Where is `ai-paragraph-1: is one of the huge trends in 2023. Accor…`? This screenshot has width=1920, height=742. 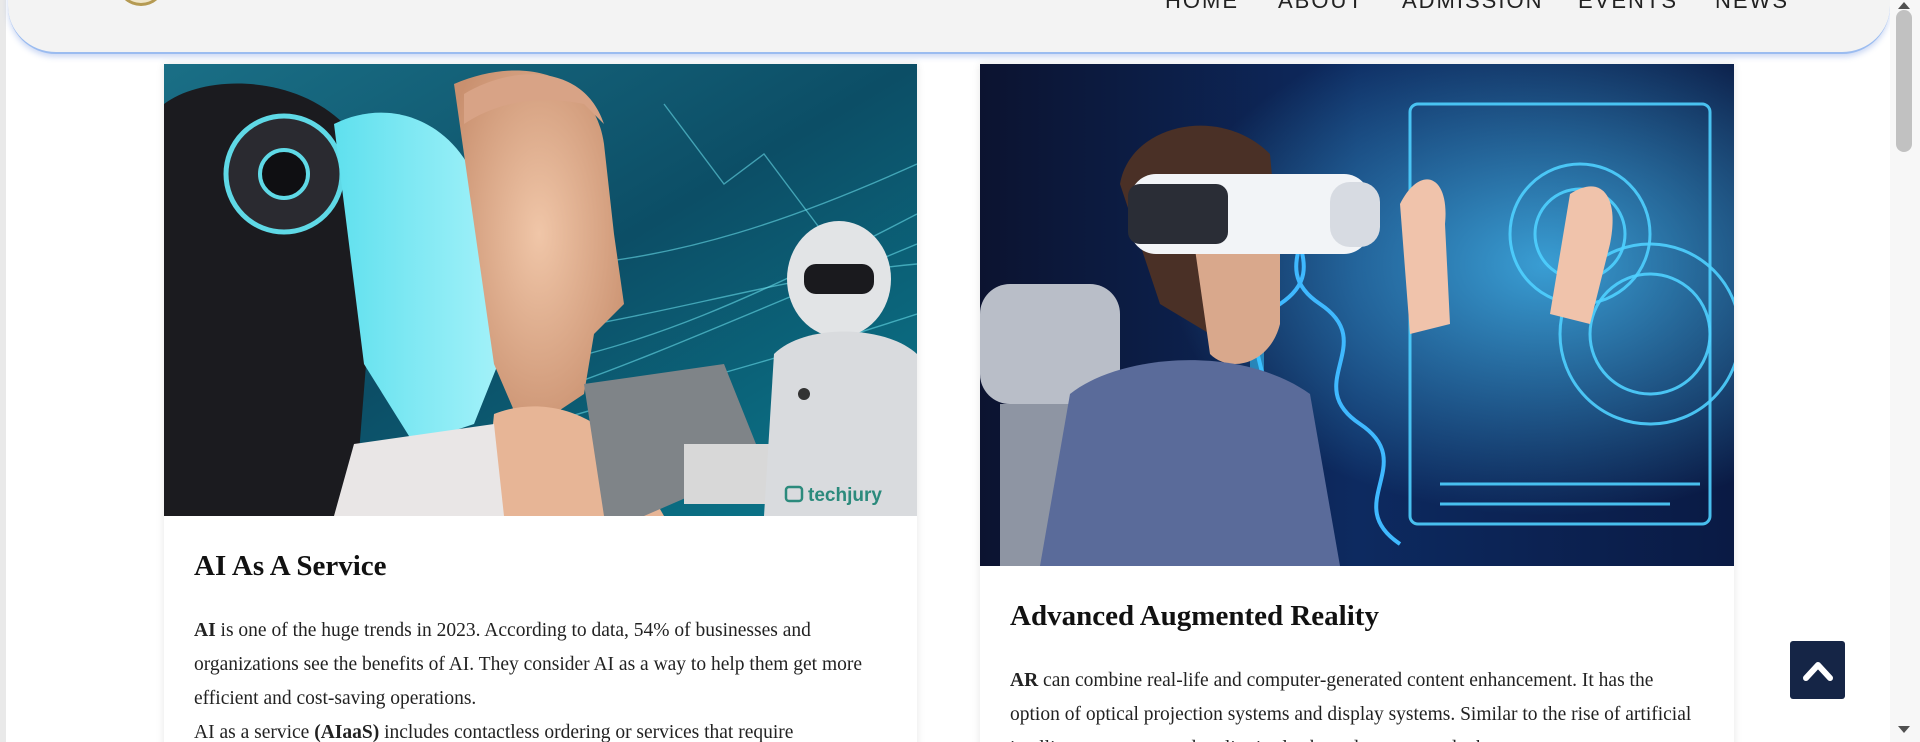 ai-paragraph-1: is one of the huge trends in 2023. Accor… is located at coordinates (528, 664).